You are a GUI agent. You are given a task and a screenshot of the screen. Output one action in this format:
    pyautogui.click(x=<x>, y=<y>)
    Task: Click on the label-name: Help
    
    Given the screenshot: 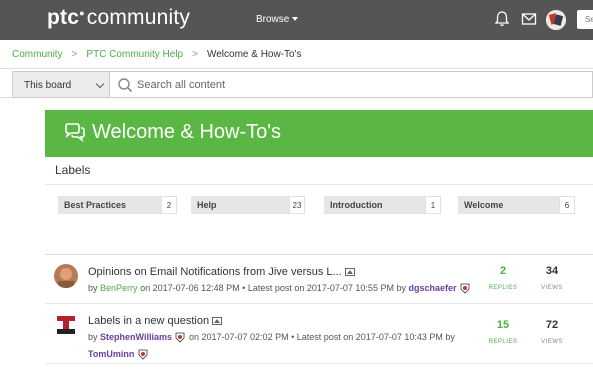 What is the action you would take?
    pyautogui.click(x=240, y=205)
    